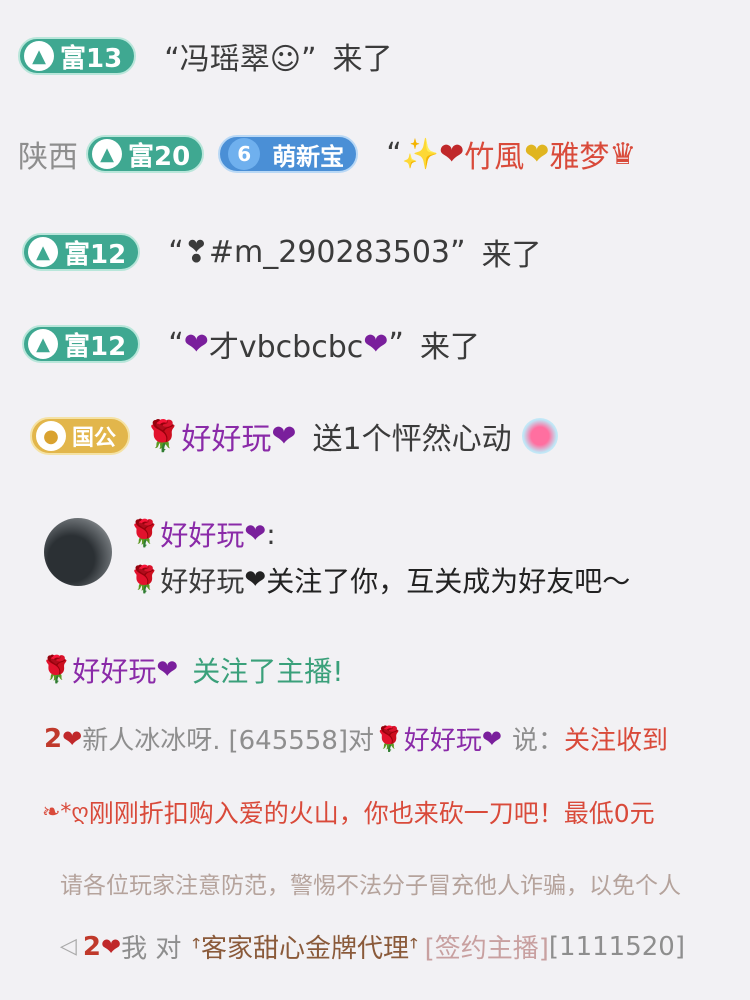 The width and height of the screenshot is (750, 1000). What do you see at coordinates (623, 154) in the screenshot?
I see `crown-icon: ♛` at bounding box center [623, 154].